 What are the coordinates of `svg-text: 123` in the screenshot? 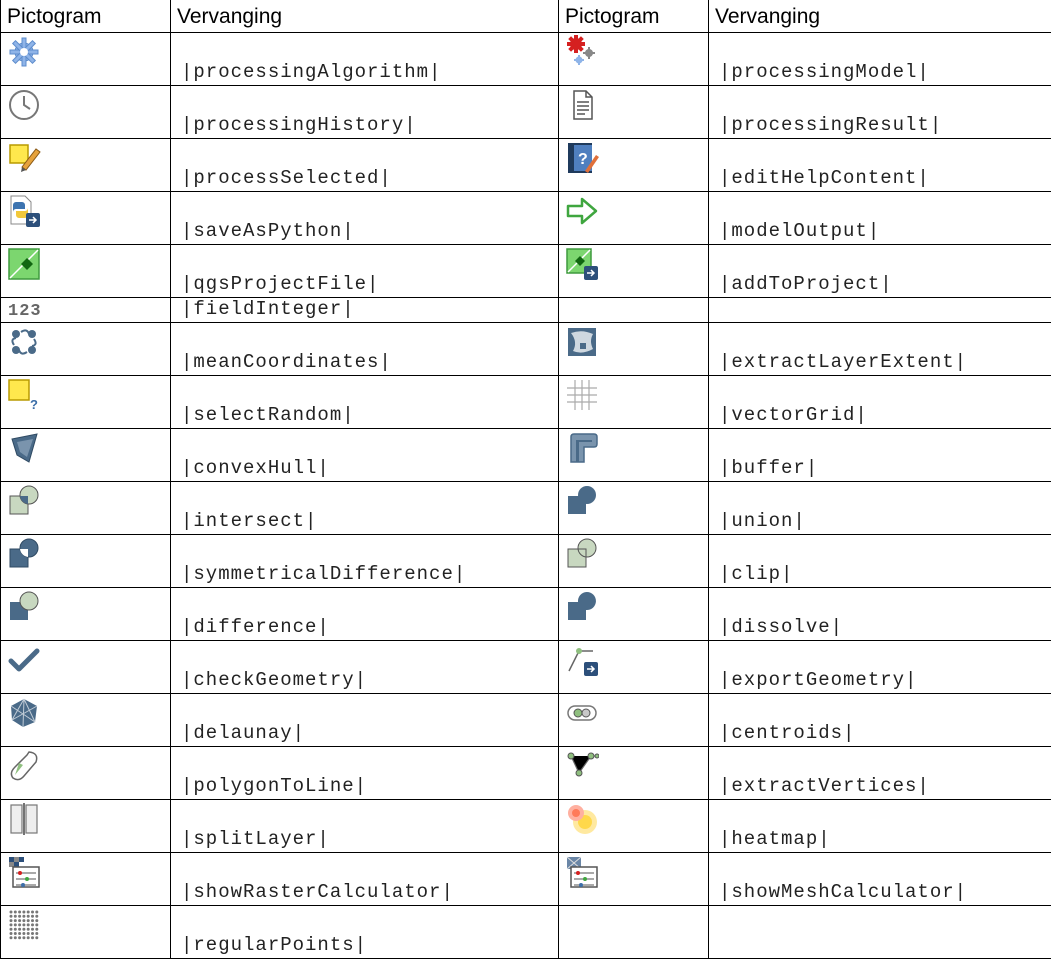 It's located at (24, 311).